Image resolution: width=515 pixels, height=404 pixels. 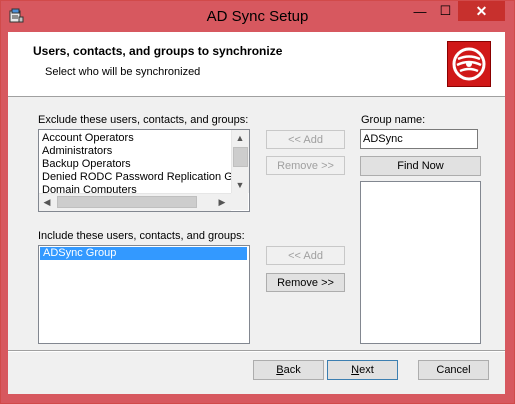 I want to click on close-icon: ✕, so click(x=481, y=10).